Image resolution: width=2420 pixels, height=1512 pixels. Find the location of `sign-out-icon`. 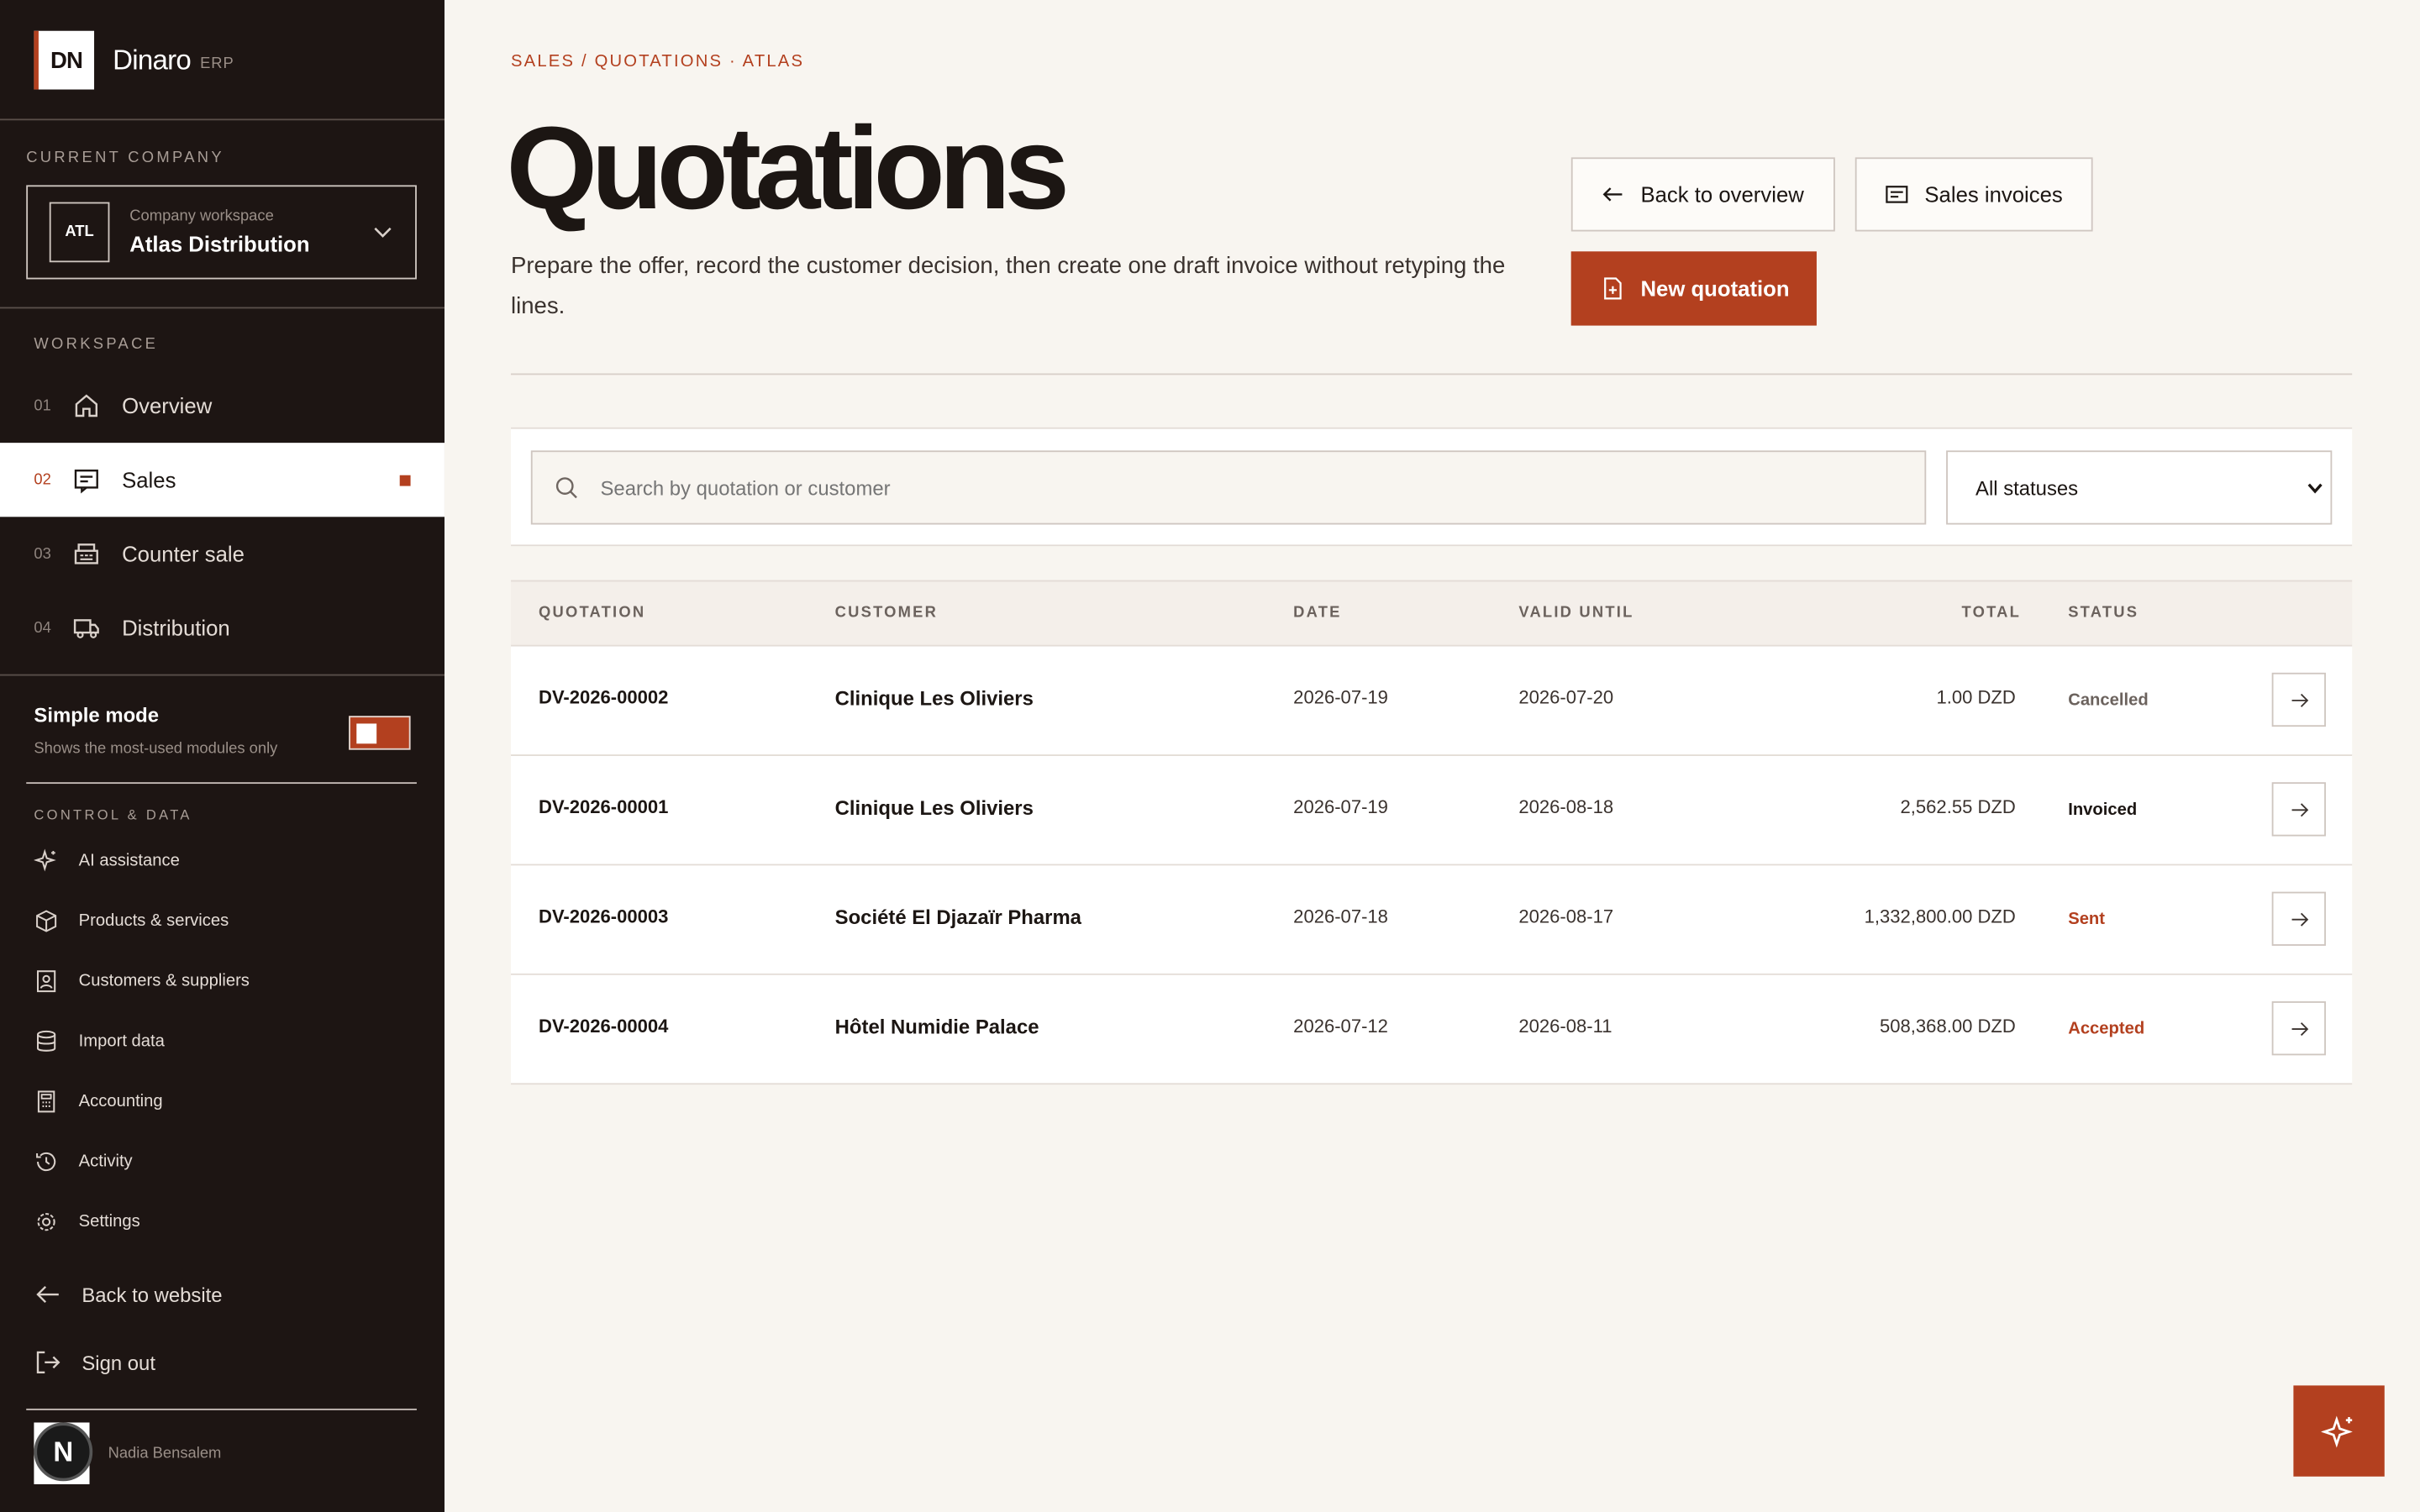

sign-out-icon is located at coordinates (47, 1362).